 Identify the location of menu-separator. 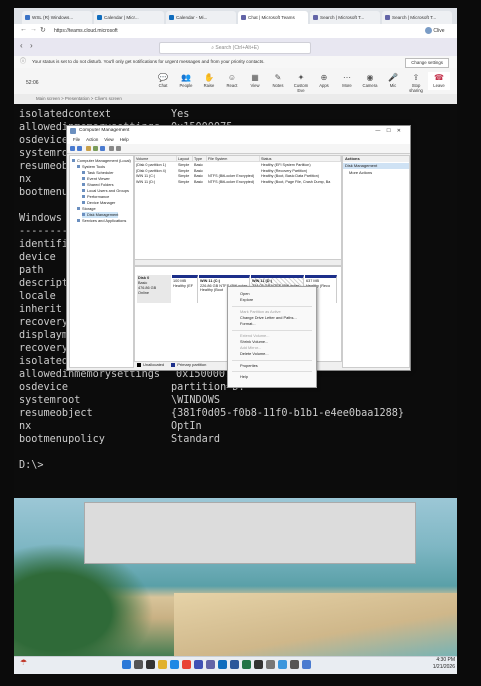
(272, 360).